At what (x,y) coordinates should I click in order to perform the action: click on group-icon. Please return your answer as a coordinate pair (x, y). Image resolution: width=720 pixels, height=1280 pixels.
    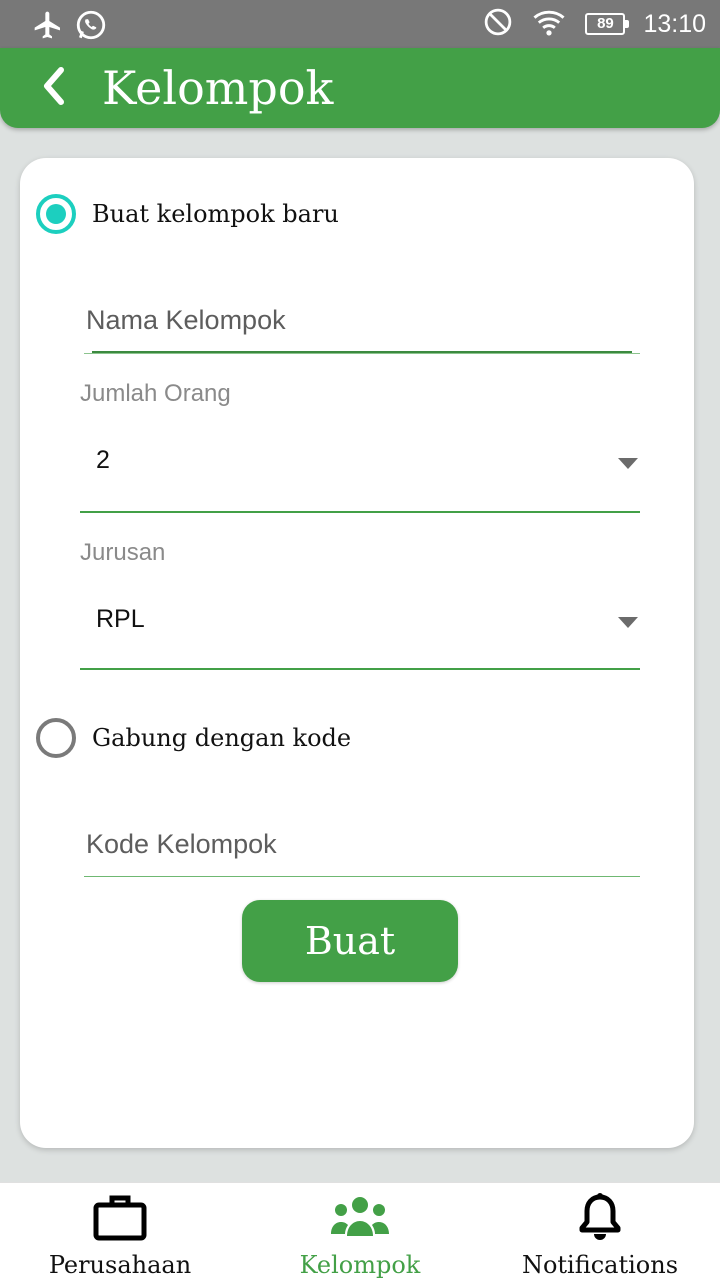
    Looking at the image, I should click on (360, 1217).